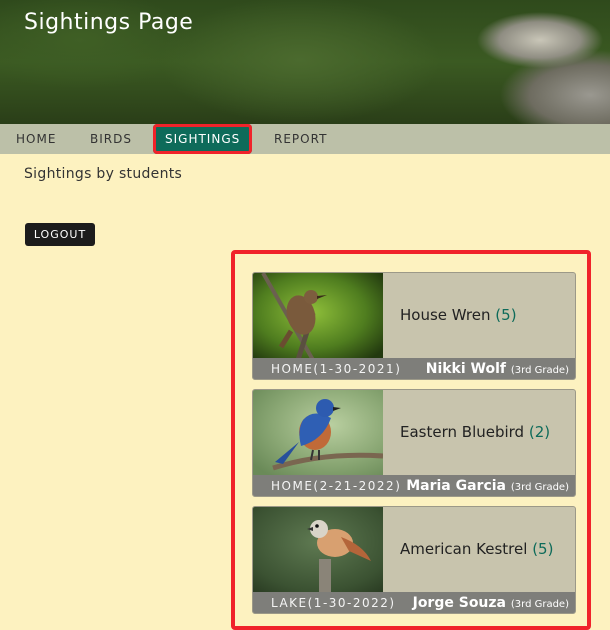 The width and height of the screenshot is (610, 630). Describe the element at coordinates (36, 139) in the screenshot. I see `nav-item-home: HOME` at that location.